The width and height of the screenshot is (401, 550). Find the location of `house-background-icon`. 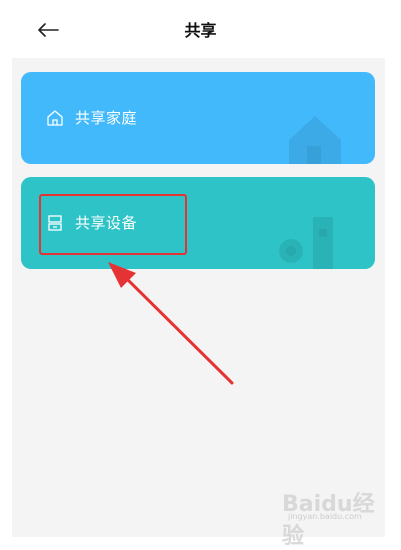

house-background-icon is located at coordinates (315, 140).